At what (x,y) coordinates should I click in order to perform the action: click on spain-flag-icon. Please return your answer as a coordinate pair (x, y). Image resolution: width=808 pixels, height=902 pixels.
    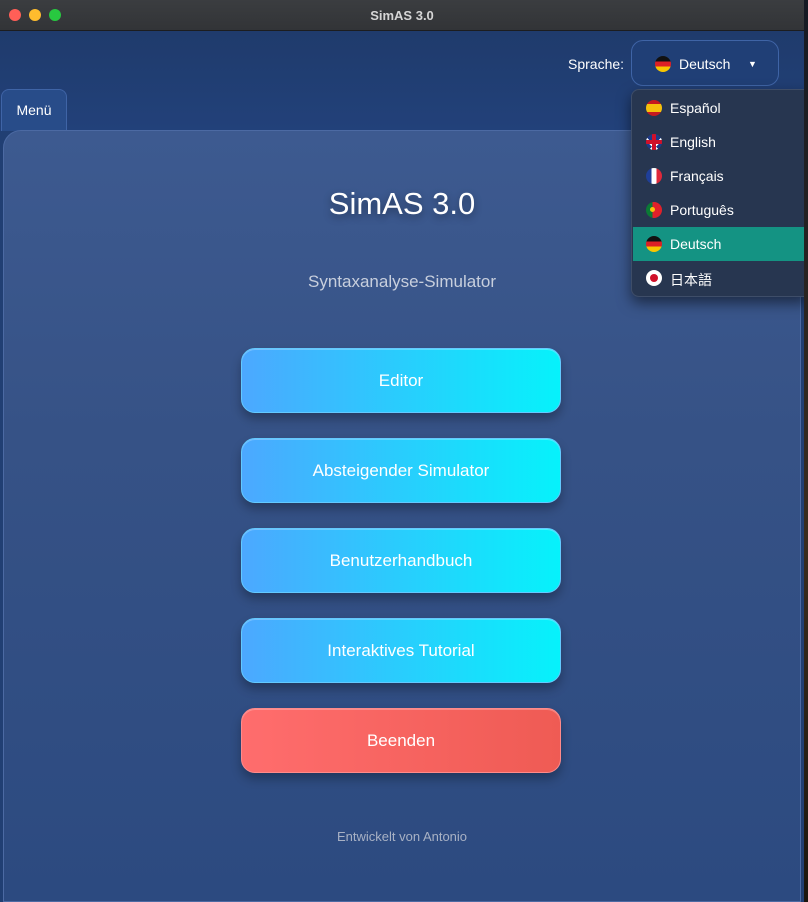
    Looking at the image, I should click on (654, 108).